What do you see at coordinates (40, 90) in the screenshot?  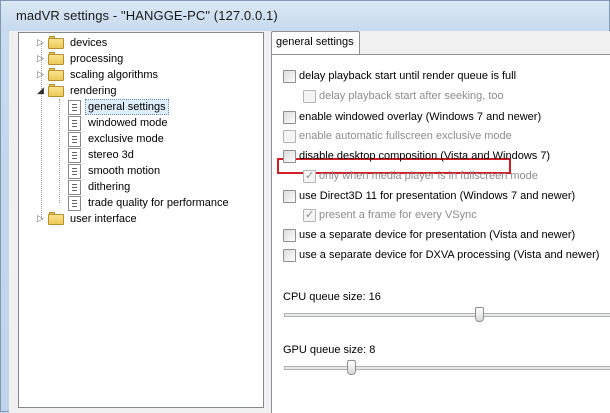 I see `collapse-arrow-icon: ◢` at bounding box center [40, 90].